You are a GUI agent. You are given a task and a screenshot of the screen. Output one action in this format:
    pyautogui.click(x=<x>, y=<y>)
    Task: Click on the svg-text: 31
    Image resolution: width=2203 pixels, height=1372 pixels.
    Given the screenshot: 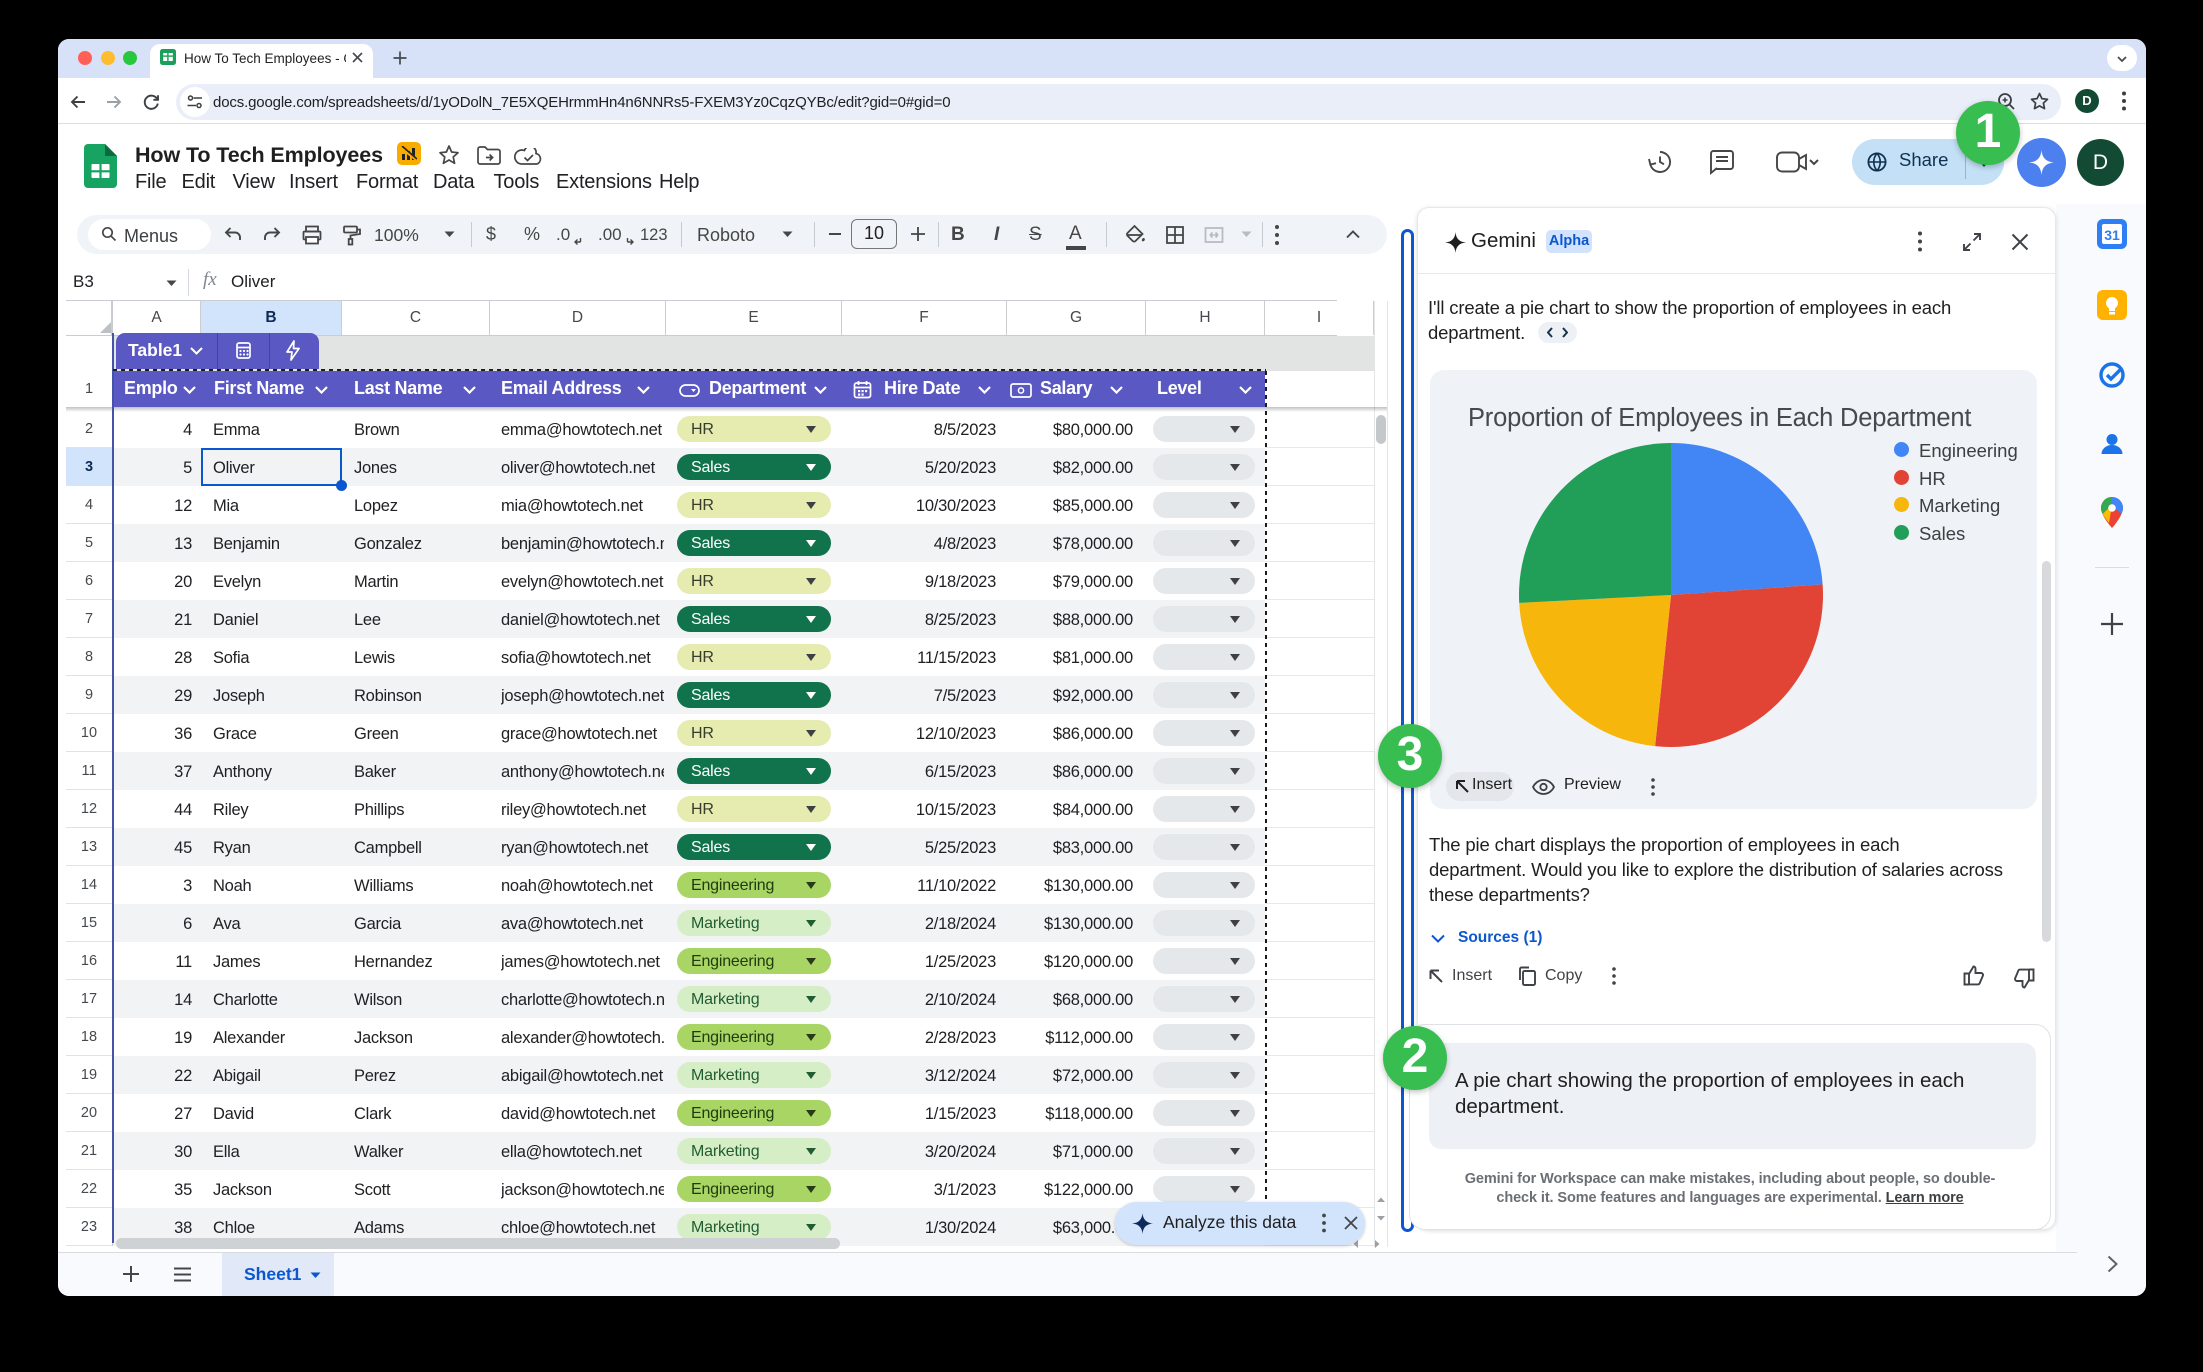 What is the action you would take?
    pyautogui.click(x=2112, y=235)
    